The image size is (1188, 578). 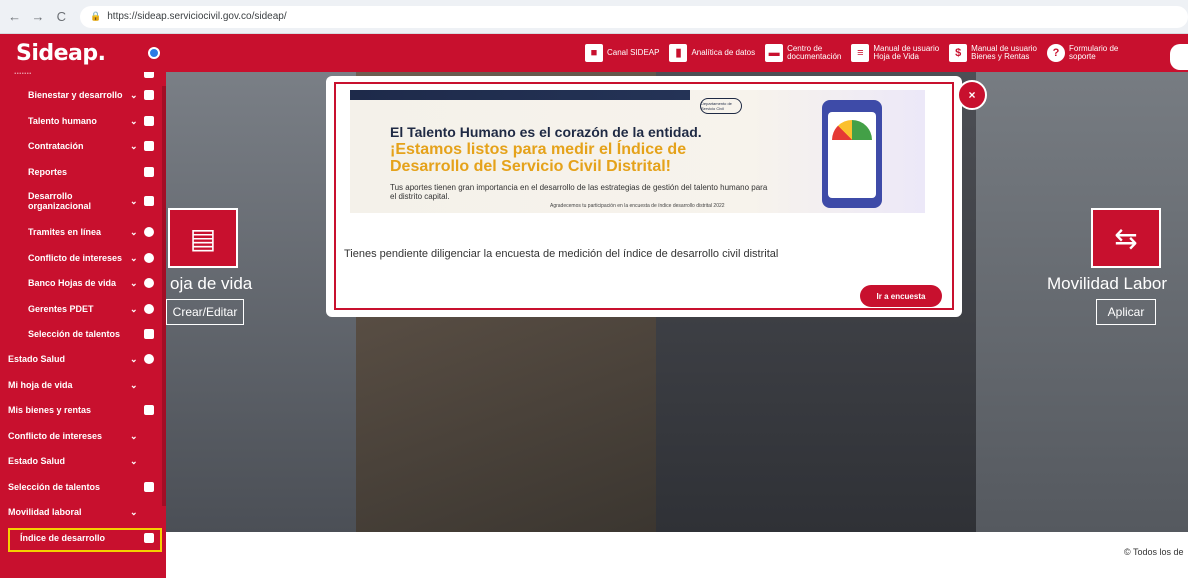 What do you see at coordinates (59, 201) in the screenshot?
I see `sidebar-item-desarrollo-org: Desarrollo organizacional` at bounding box center [59, 201].